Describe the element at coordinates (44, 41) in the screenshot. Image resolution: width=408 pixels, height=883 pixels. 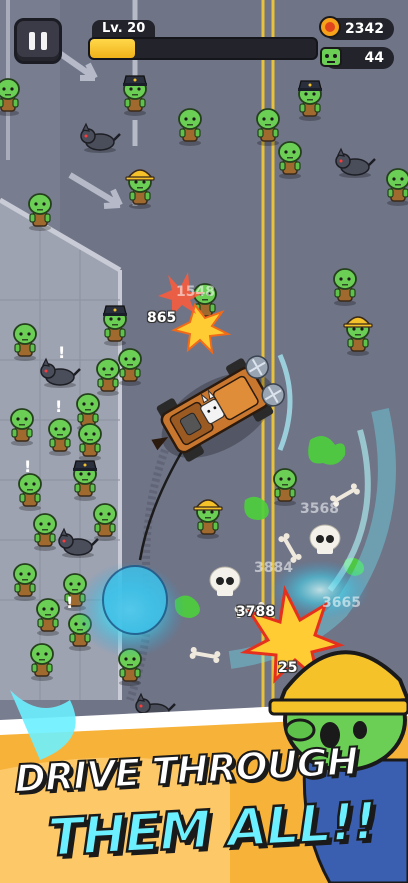
I see `pause-icon-bar` at that location.